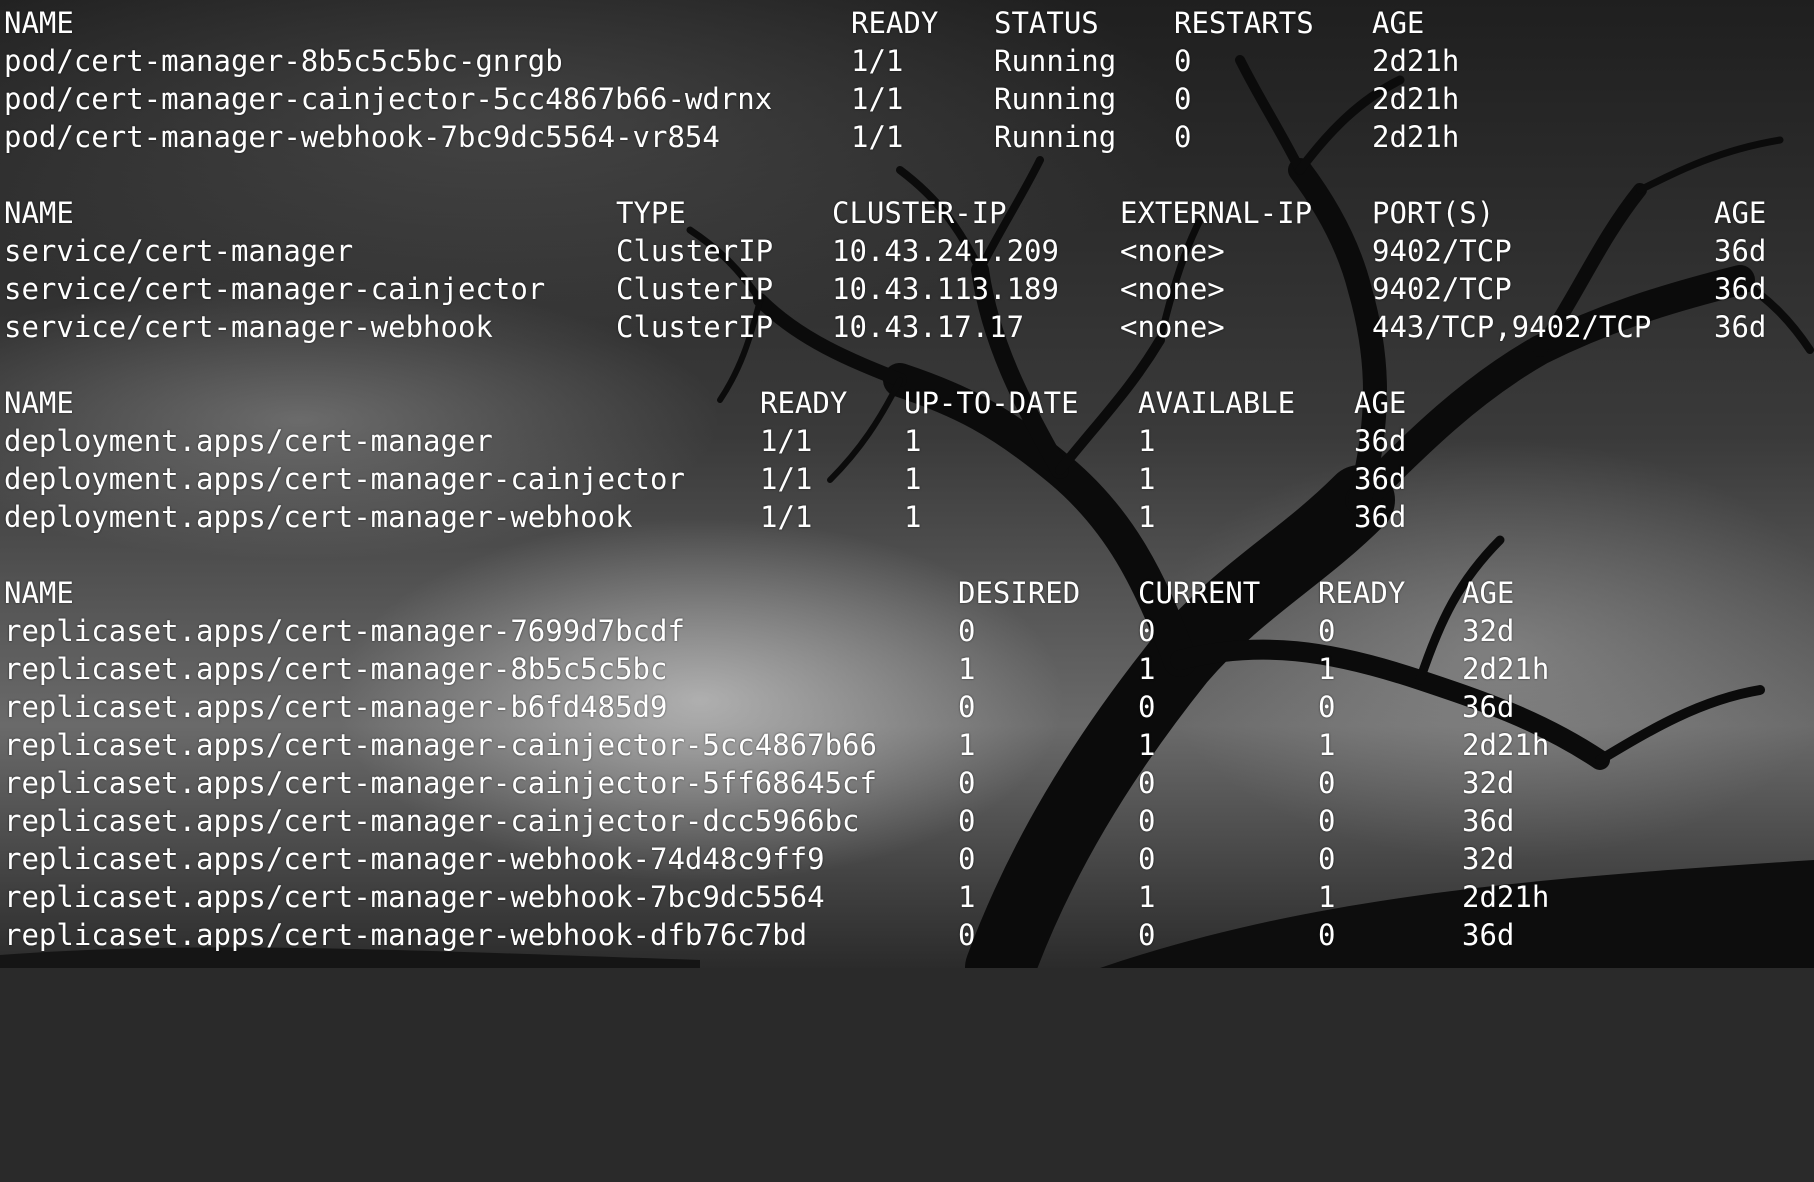 Image resolution: width=1814 pixels, height=1182 pixels. I want to click on pod-name: pod/cert-manager-8b5c5c5bc-gnrgb, so click(283, 61).